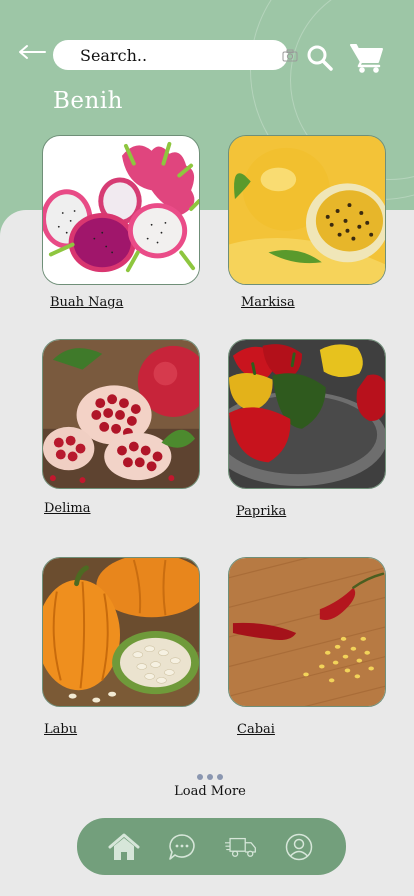  What do you see at coordinates (290, 55) in the screenshot?
I see `camera-icon` at bounding box center [290, 55].